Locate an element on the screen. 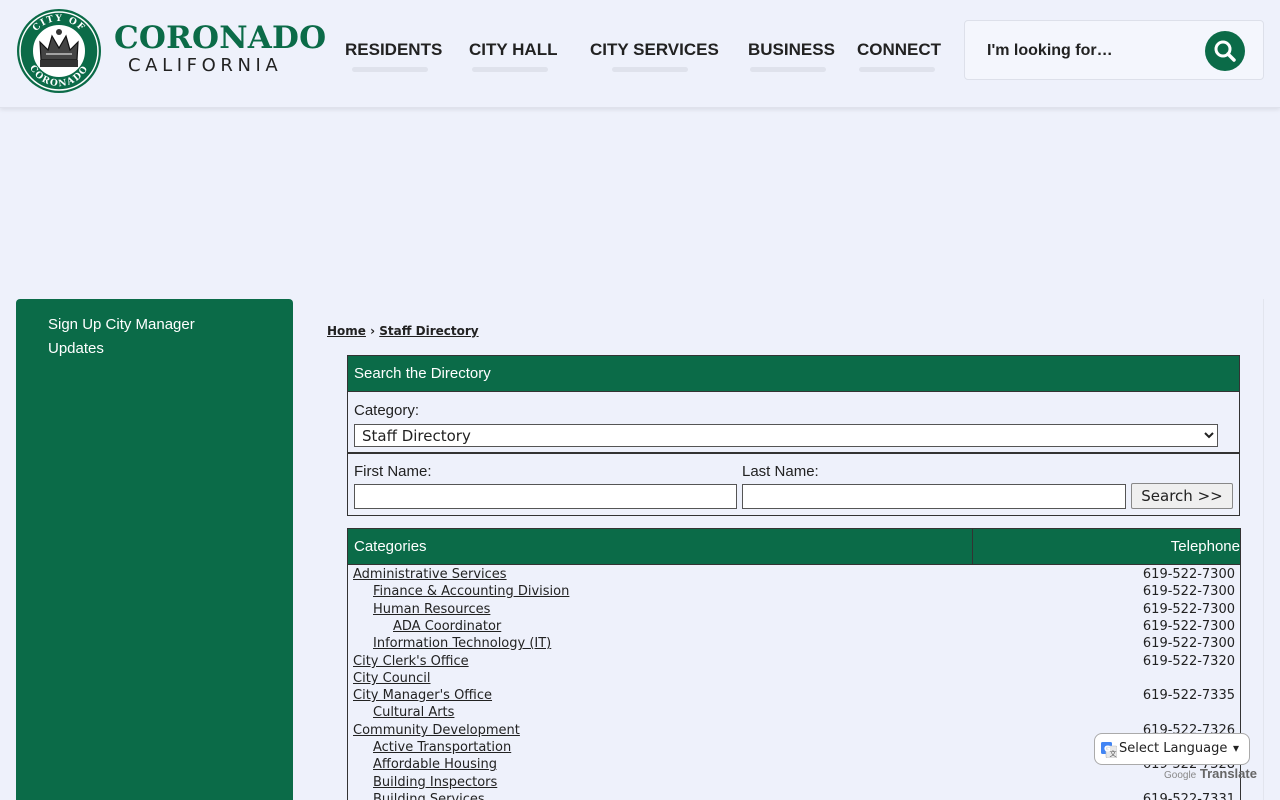 This screenshot has height=800, width=1280. svg-text: 文 is located at coordinates (1113, 753).